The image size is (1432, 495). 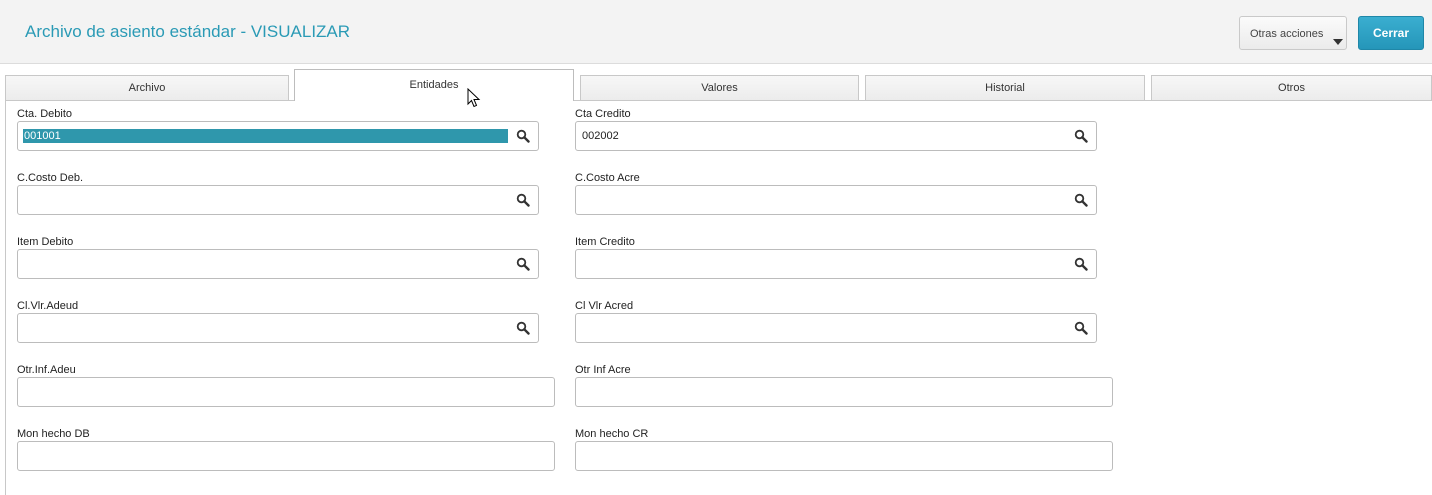 I want to click on close-button: Cerrar, so click(x=1391, y=33).